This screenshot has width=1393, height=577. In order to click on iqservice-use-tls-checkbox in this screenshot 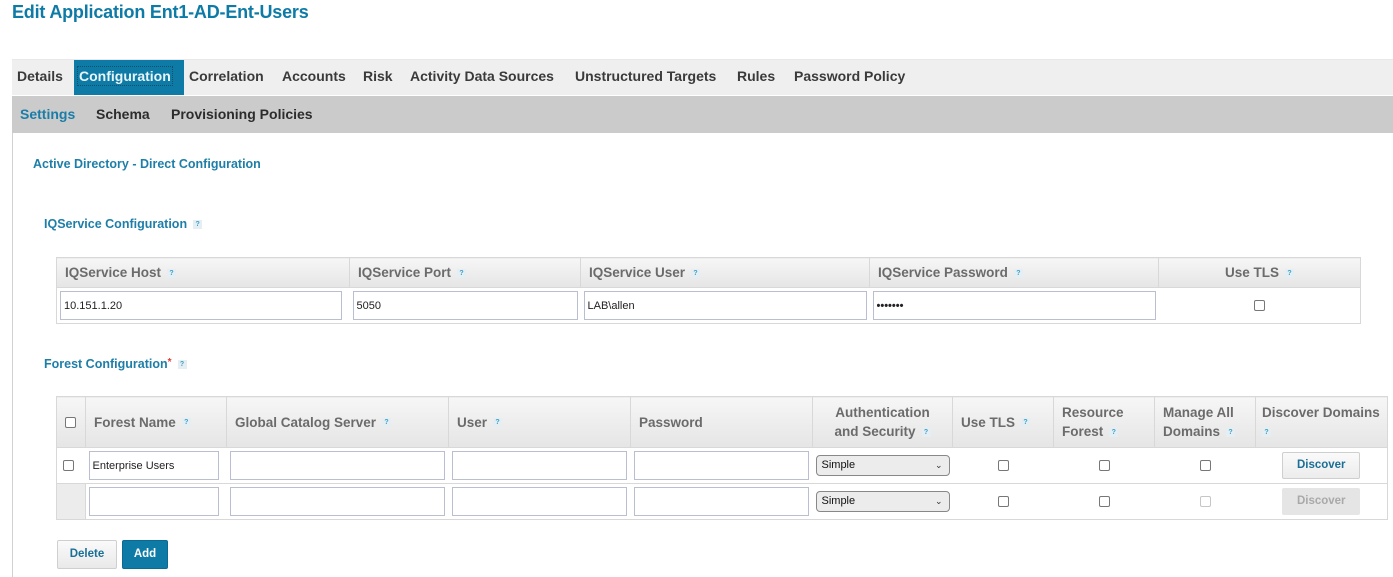, I will do `click(1259, 306)`.